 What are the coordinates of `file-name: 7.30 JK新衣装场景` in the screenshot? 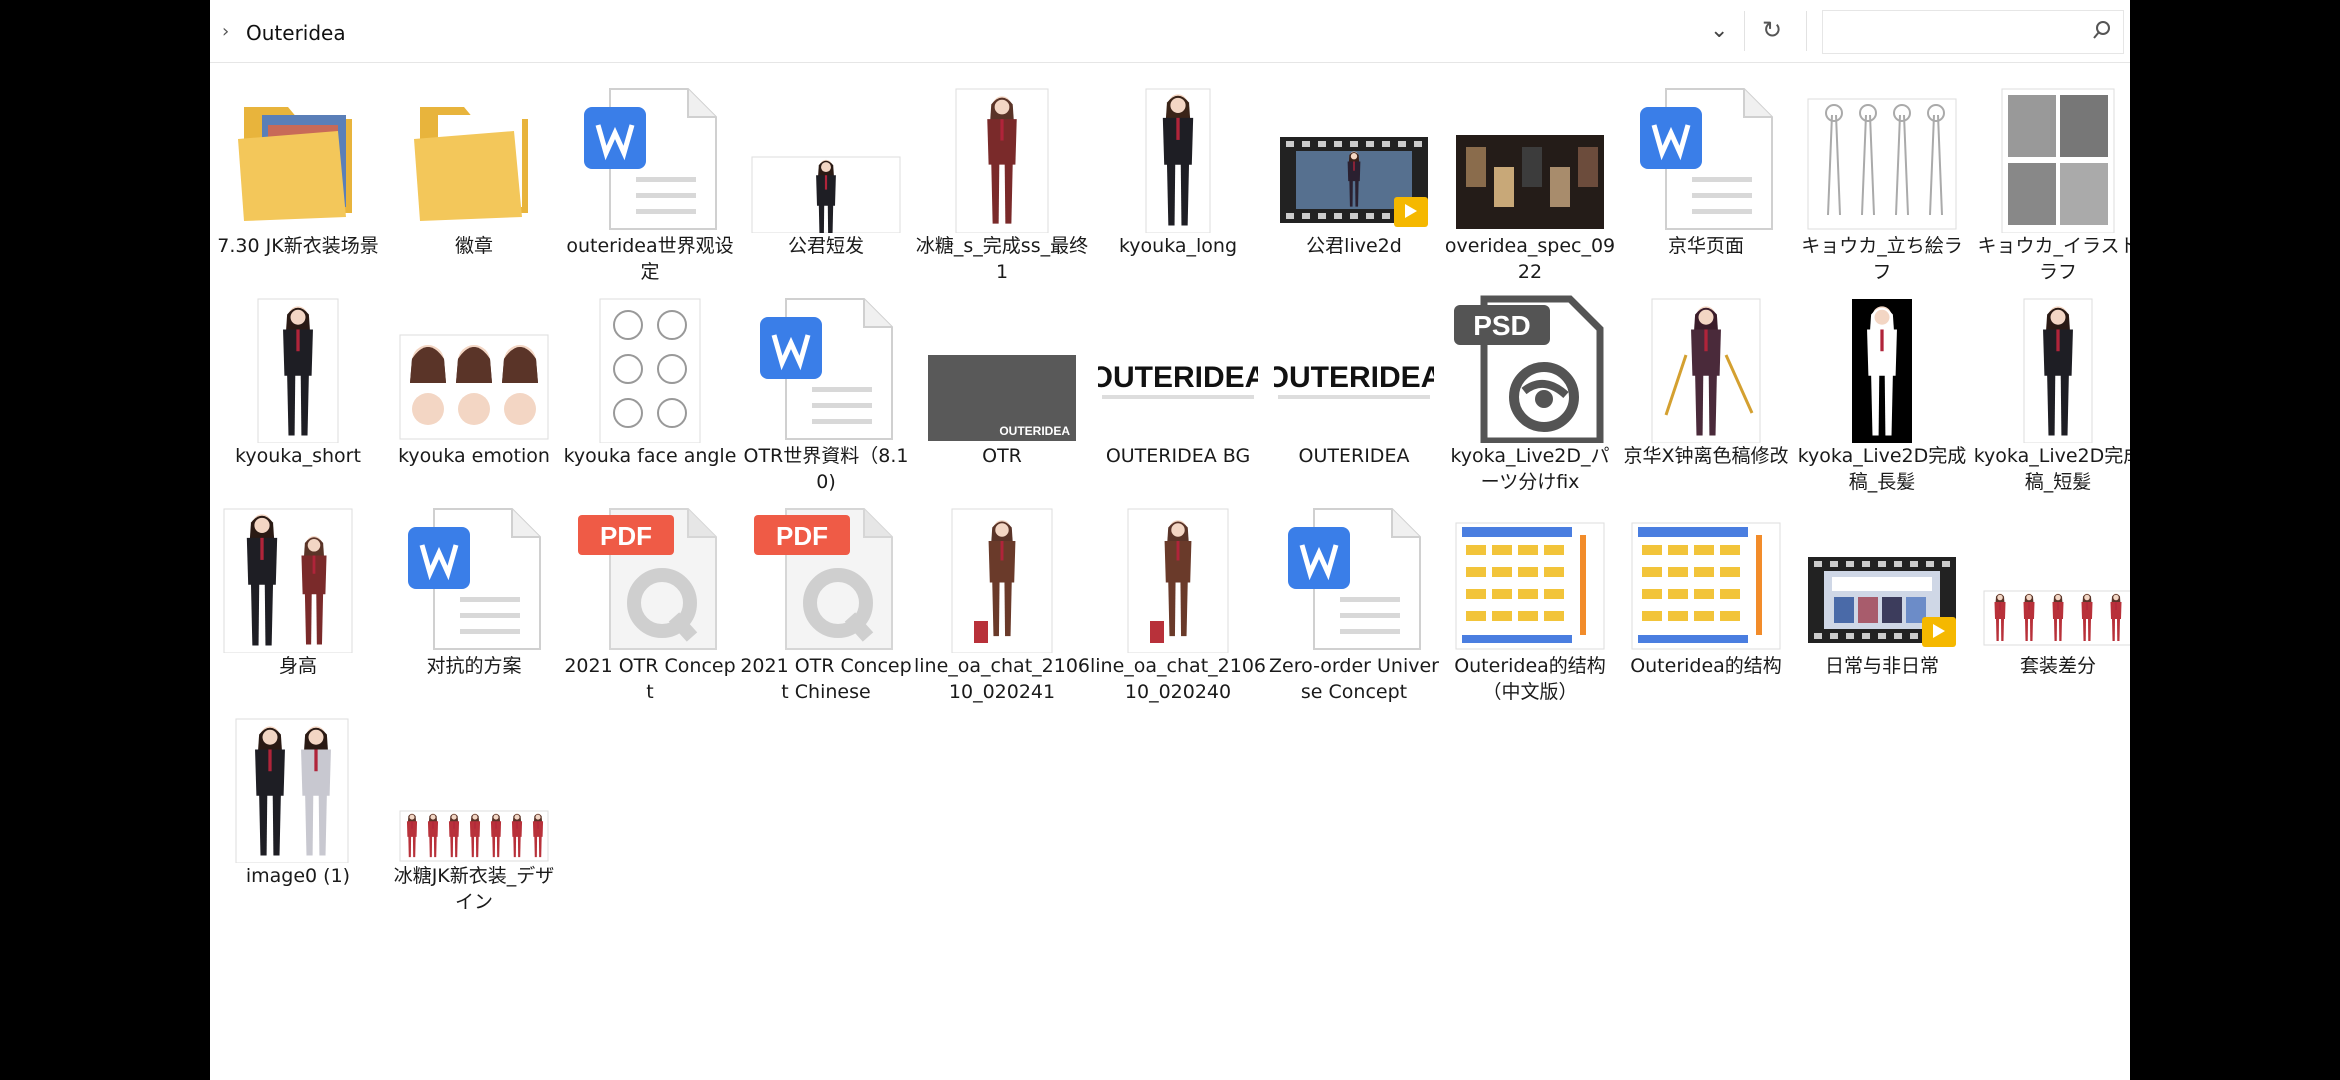 It's located at (298, 246).